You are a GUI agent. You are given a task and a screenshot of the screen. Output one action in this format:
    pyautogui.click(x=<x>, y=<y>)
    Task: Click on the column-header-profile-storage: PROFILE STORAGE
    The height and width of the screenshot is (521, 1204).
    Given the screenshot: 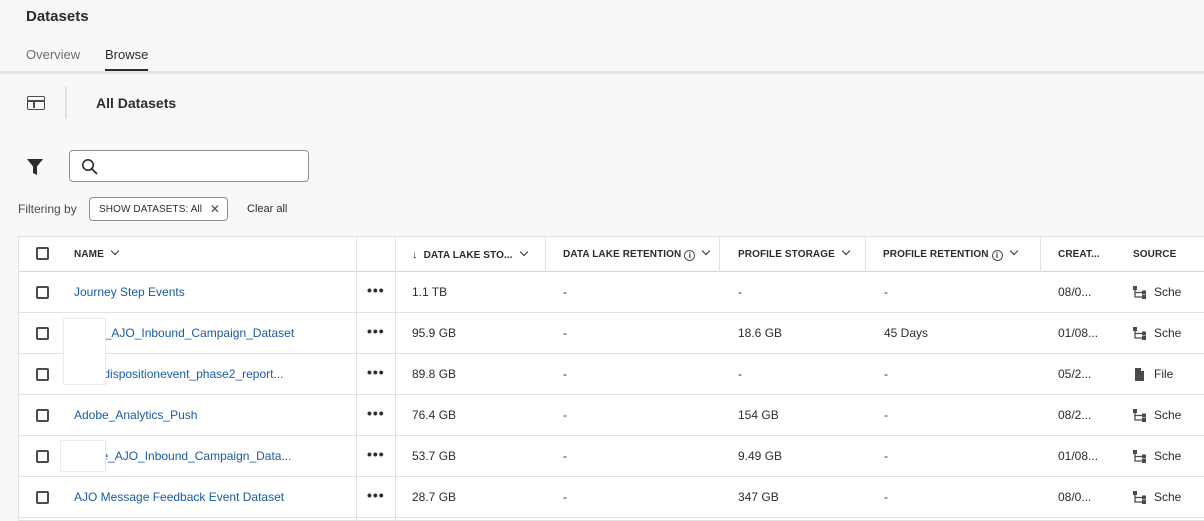 What is the action you would take?
    pyautogui.click(x=794, y=254)
    